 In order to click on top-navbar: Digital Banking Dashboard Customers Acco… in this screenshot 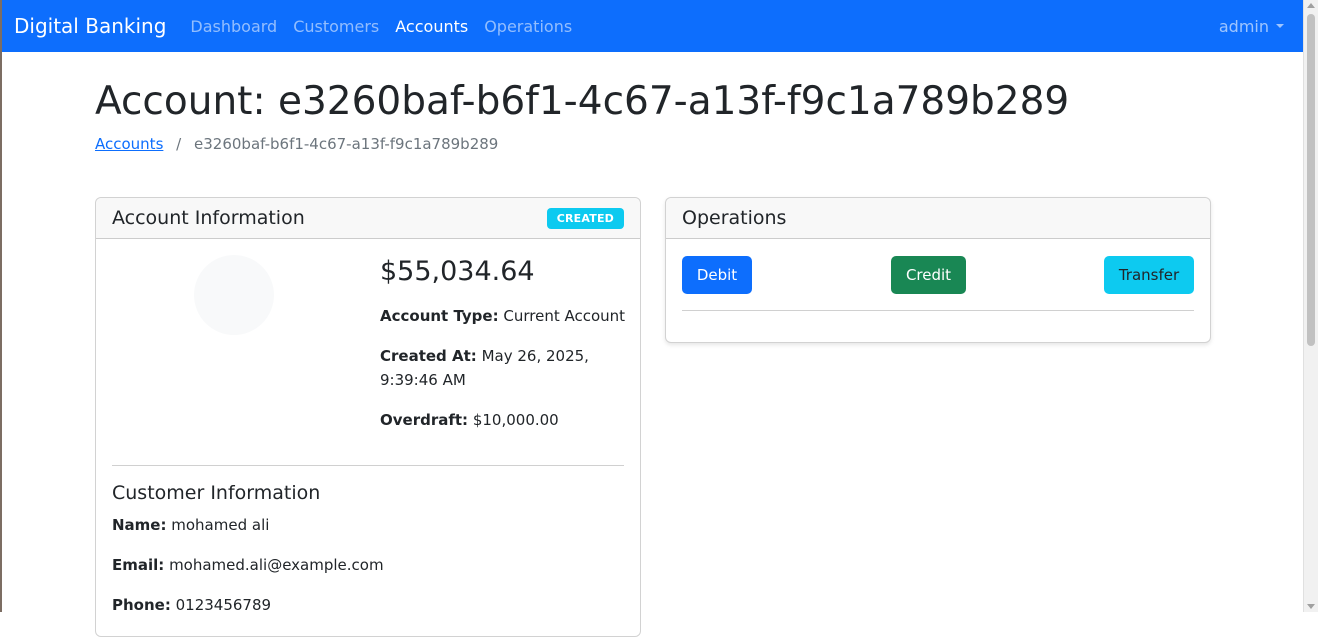, I will do `click(653, 26)`.